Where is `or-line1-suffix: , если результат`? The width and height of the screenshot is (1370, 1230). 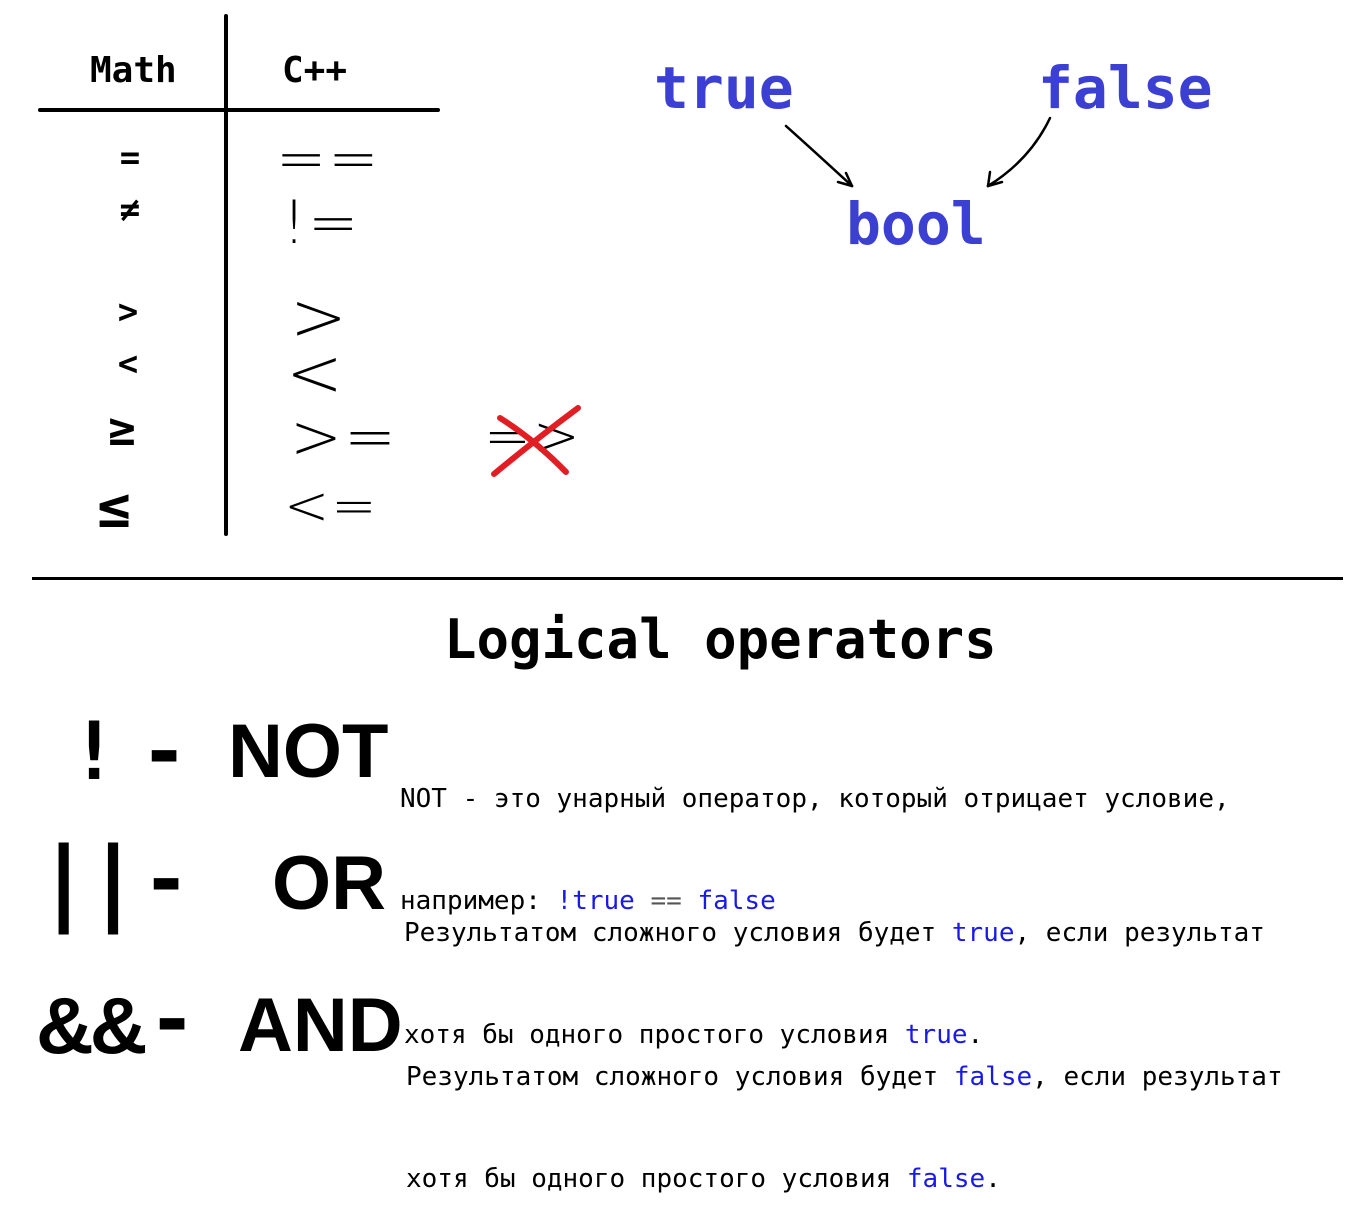
or-line1-suffix: , если результат is located at coordinates (1139, 933).